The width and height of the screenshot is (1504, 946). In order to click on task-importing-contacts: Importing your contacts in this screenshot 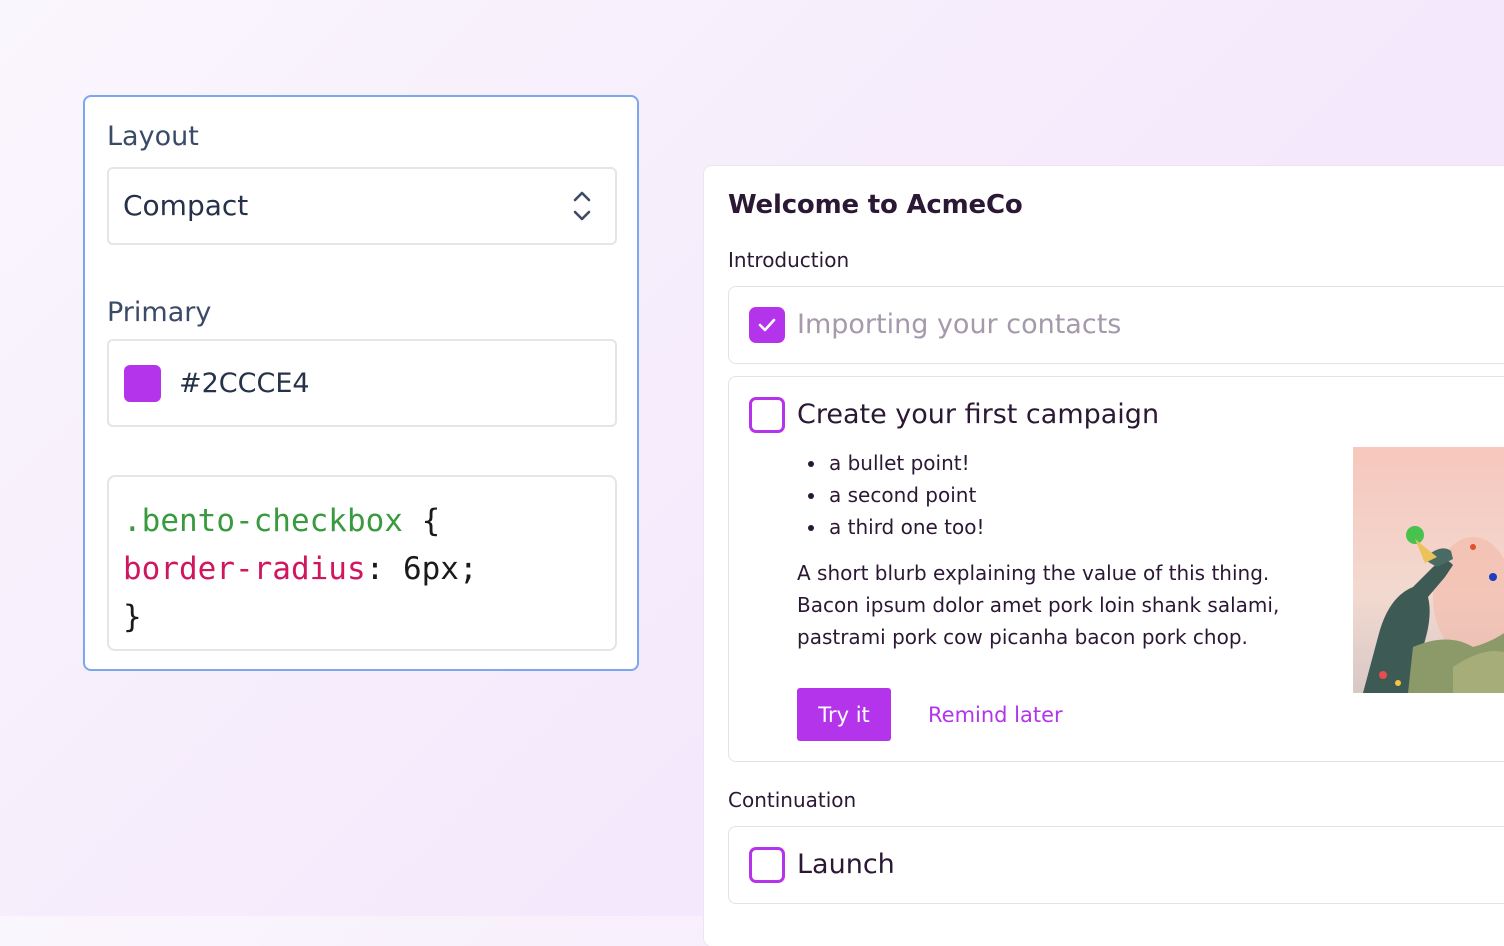, I will do `click(1116, 325)`.